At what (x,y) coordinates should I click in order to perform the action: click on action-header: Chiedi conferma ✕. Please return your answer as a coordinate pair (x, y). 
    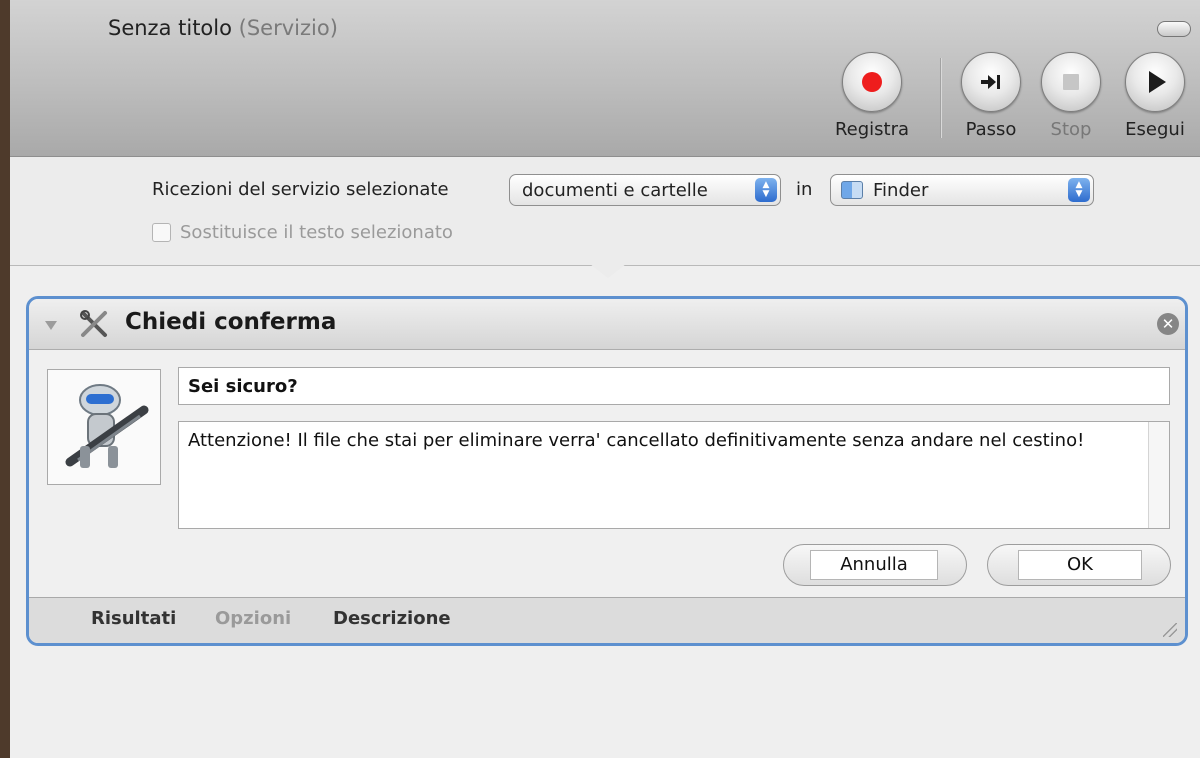
    Looking at the image, I should click on (607, 324).